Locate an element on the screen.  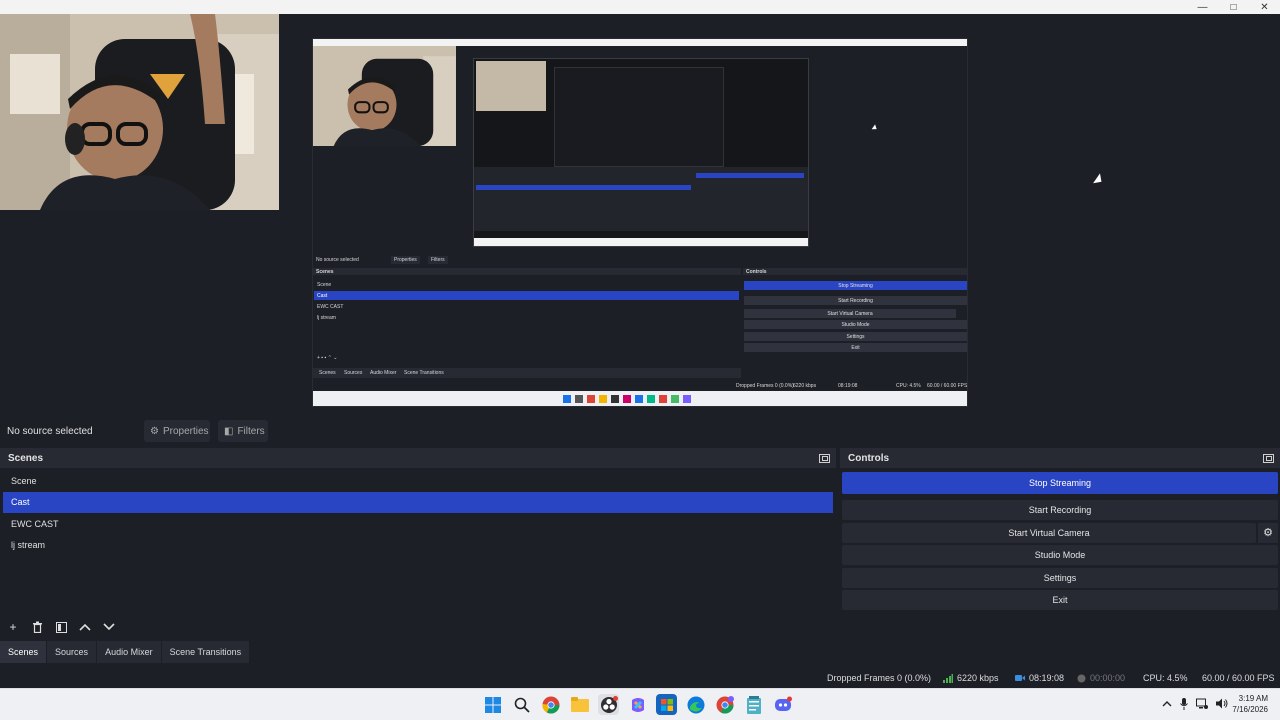
dropped-frames: Dropped Frames 0 (0.0%) is located at coordinates (879, 678).